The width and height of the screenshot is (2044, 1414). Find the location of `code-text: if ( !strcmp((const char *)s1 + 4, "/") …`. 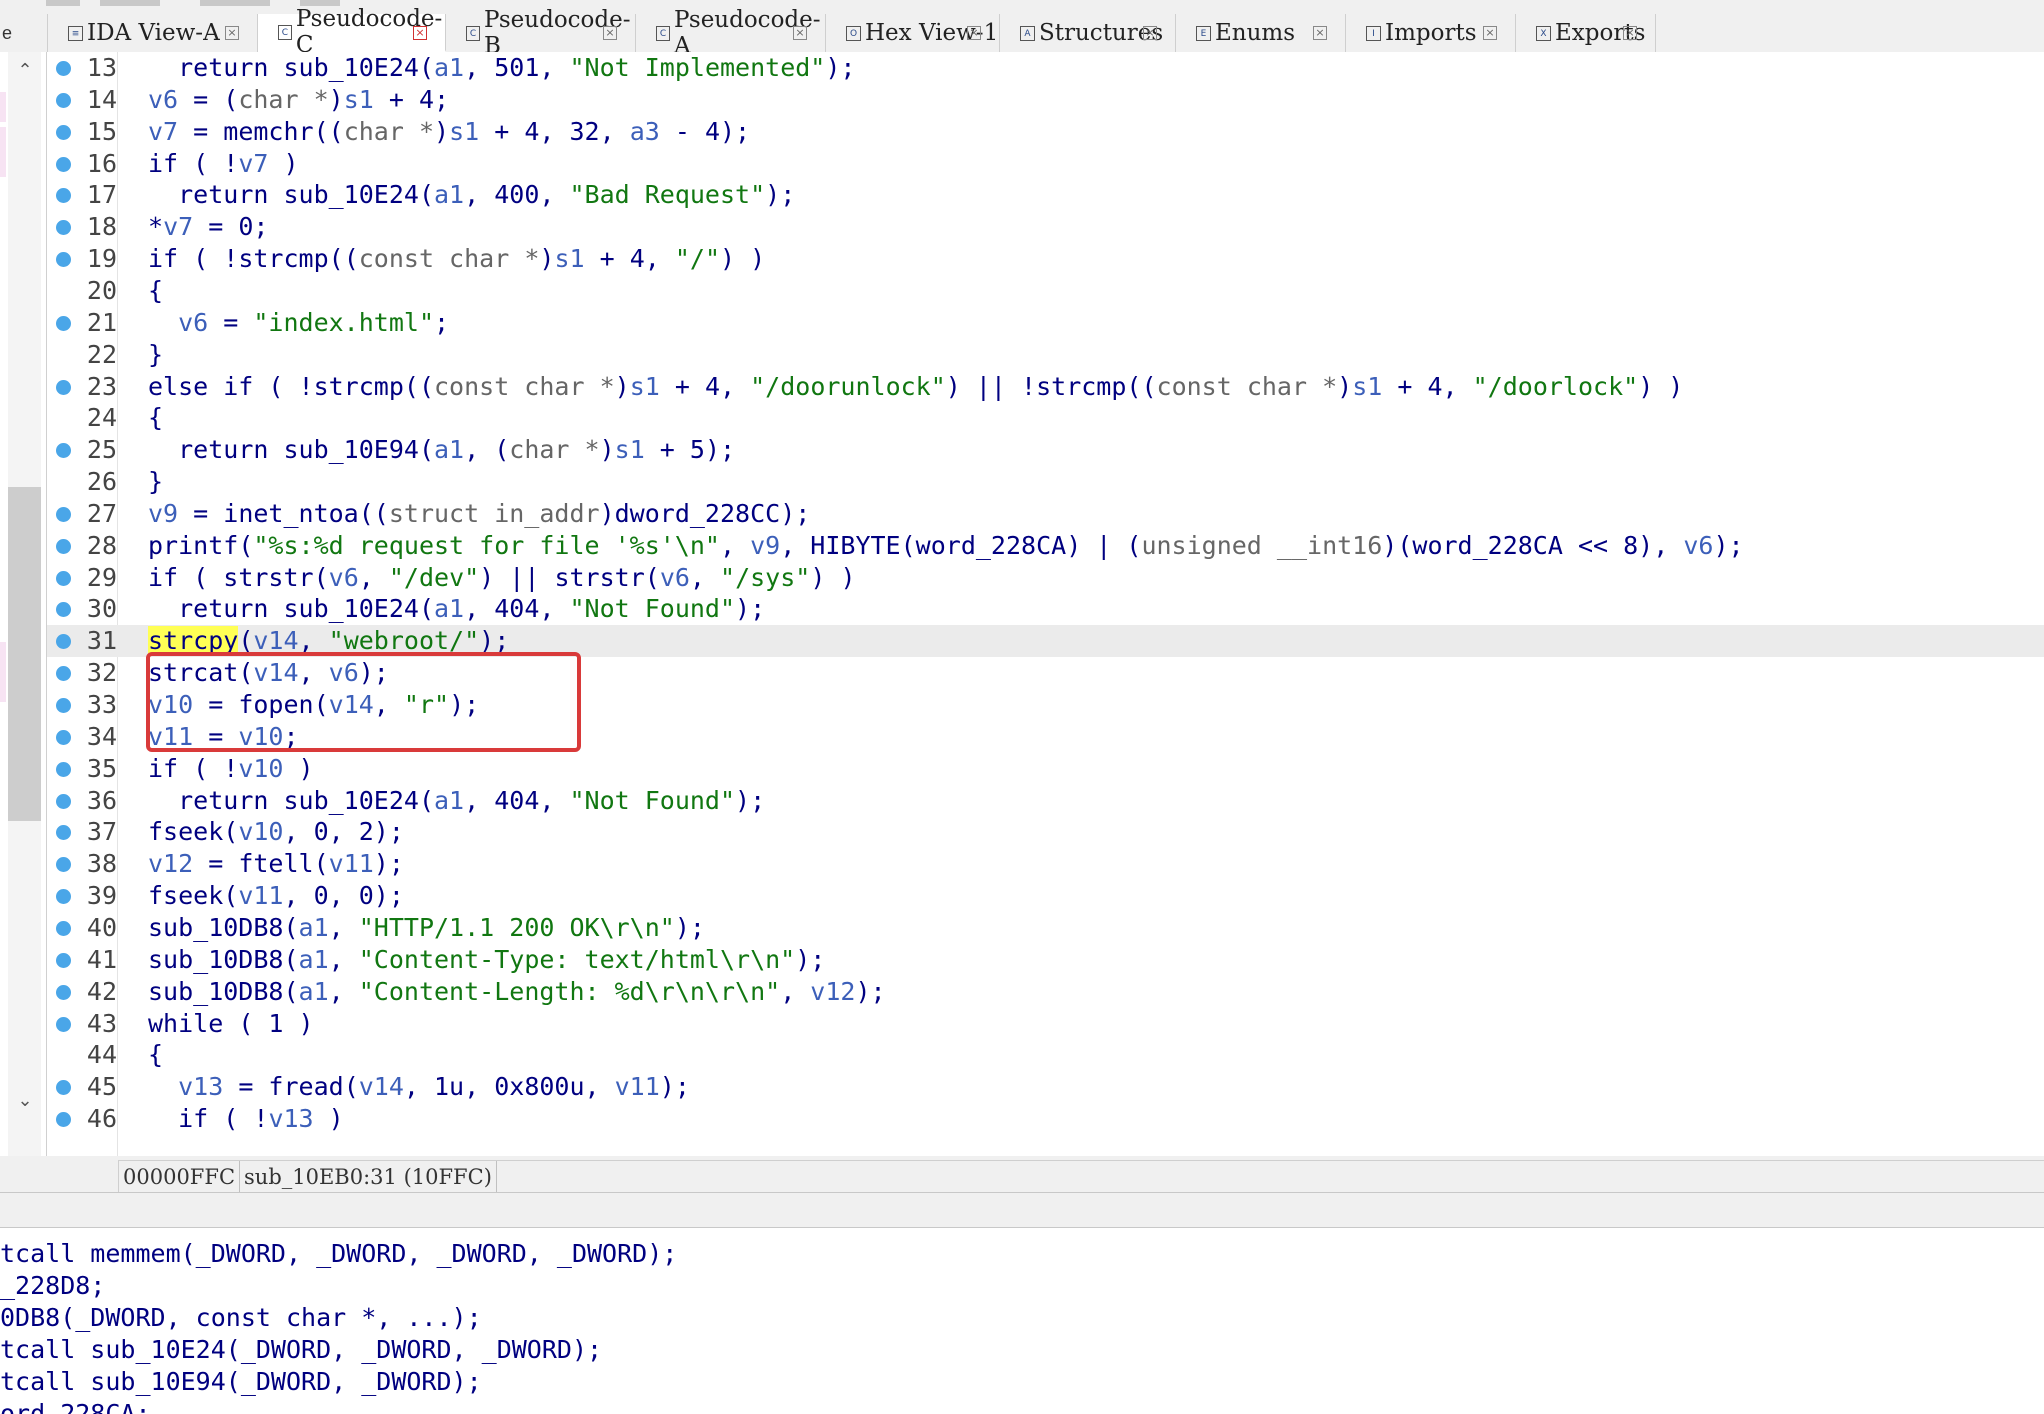

code-text: if ( !strcmp((const char *)s1 + 4, "/") … is located at coordinates (456, 259).